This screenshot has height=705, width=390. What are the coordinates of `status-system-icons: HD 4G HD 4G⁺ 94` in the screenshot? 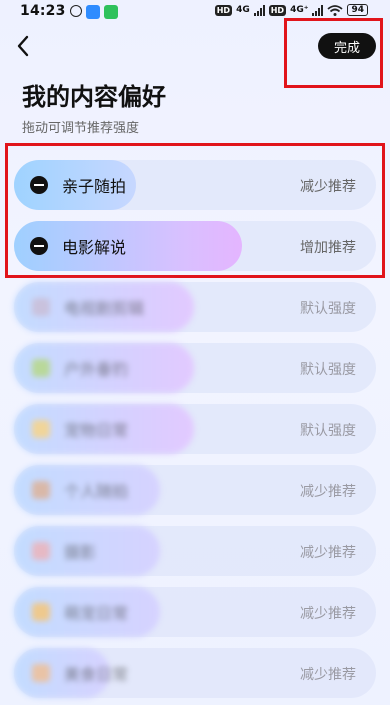 It's located at (291, 10).